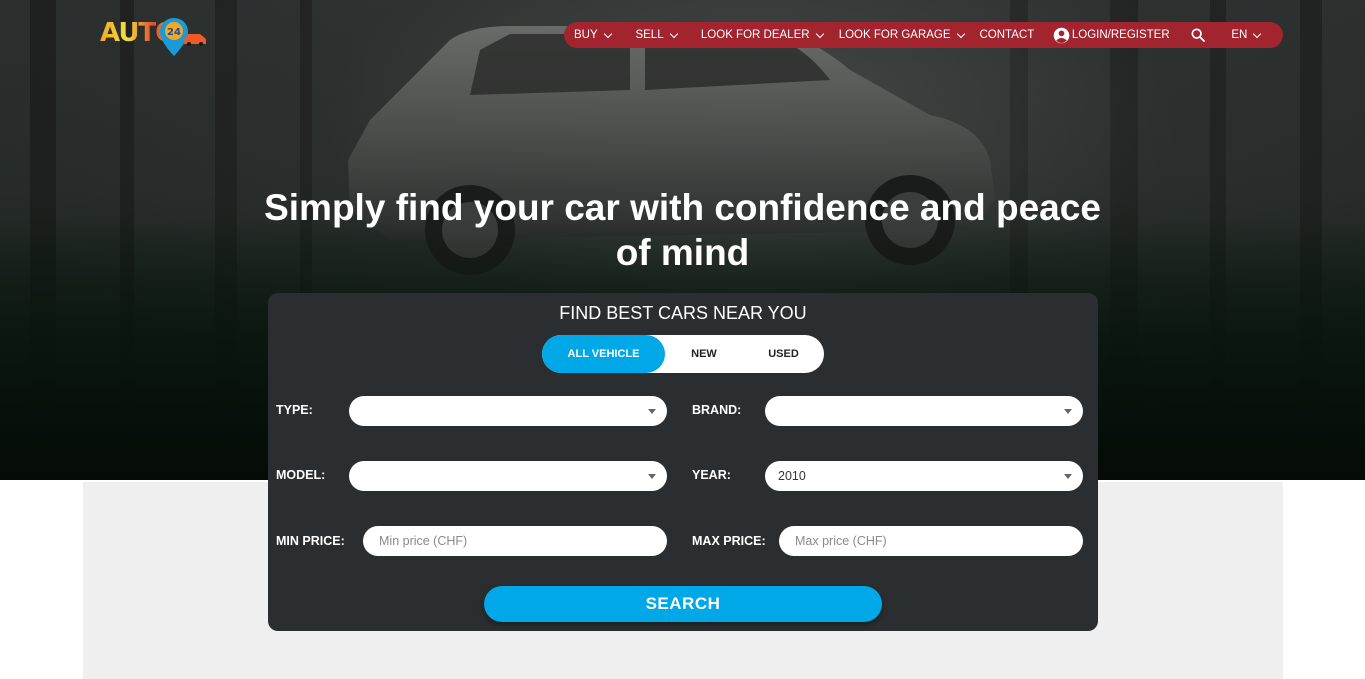 The width and height of the screenshot is (1365, 679). Describe the element at coordinates (711, 475) in the screenshot. I see `year-label: YEAR:` at that location.